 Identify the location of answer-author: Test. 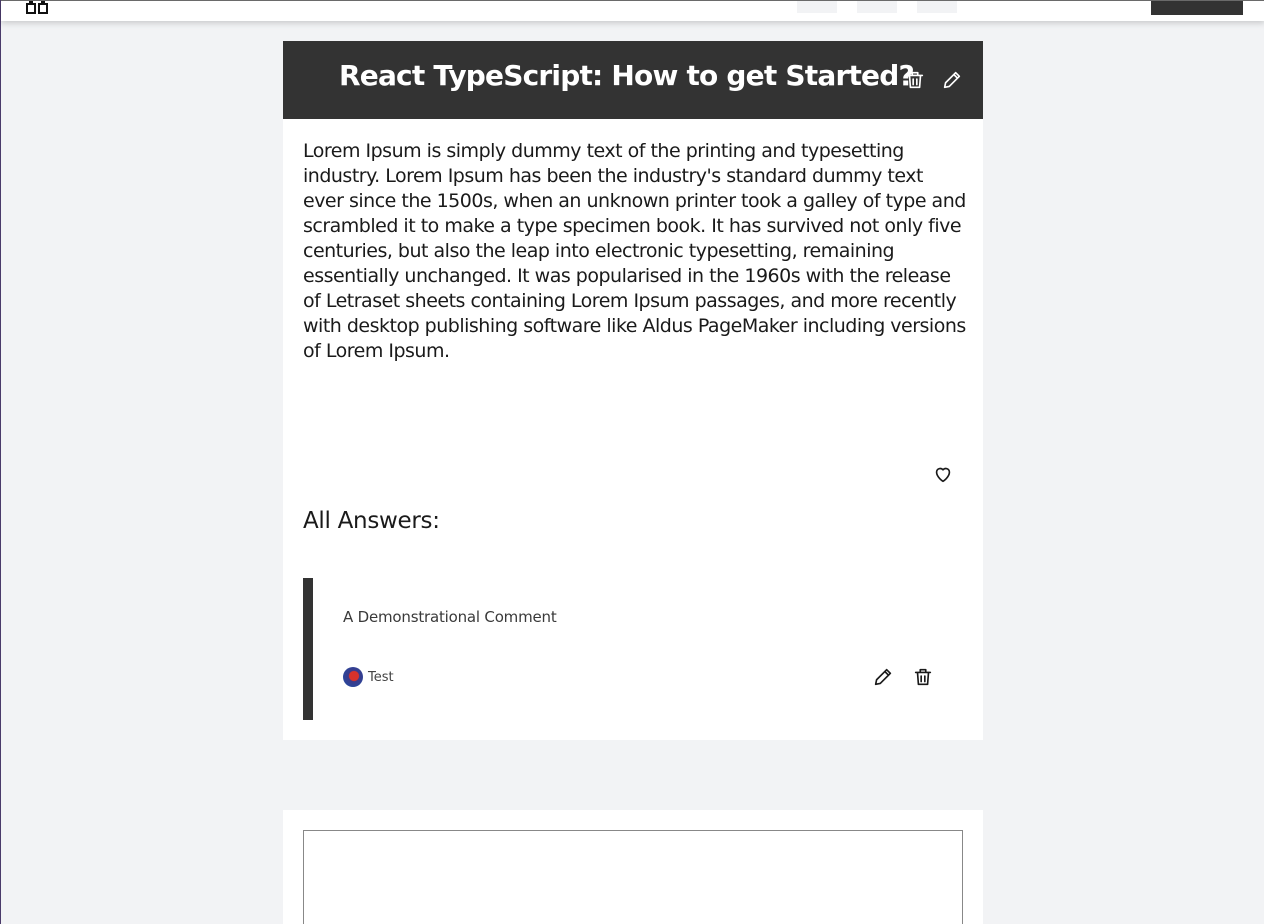
(381, 677).